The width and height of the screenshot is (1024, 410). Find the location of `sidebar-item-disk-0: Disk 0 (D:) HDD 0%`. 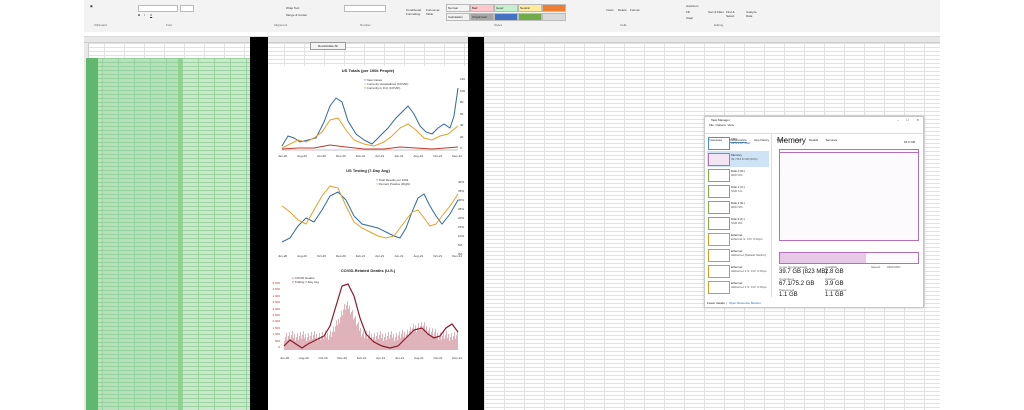

sidebar-item-disk-0: Disk 0 (D:) HDD 0% is located at coordinates (738, 175).